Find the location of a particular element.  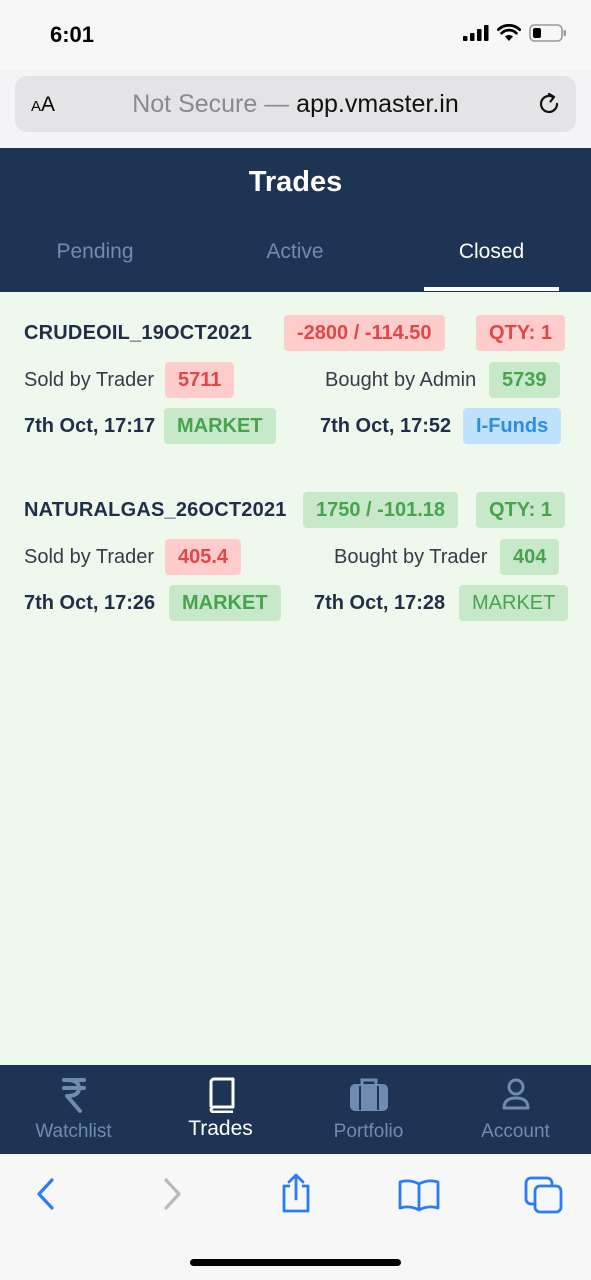

address-bar: AA Not Secure — app.vmaster.in is located at coordinates (295, 104).